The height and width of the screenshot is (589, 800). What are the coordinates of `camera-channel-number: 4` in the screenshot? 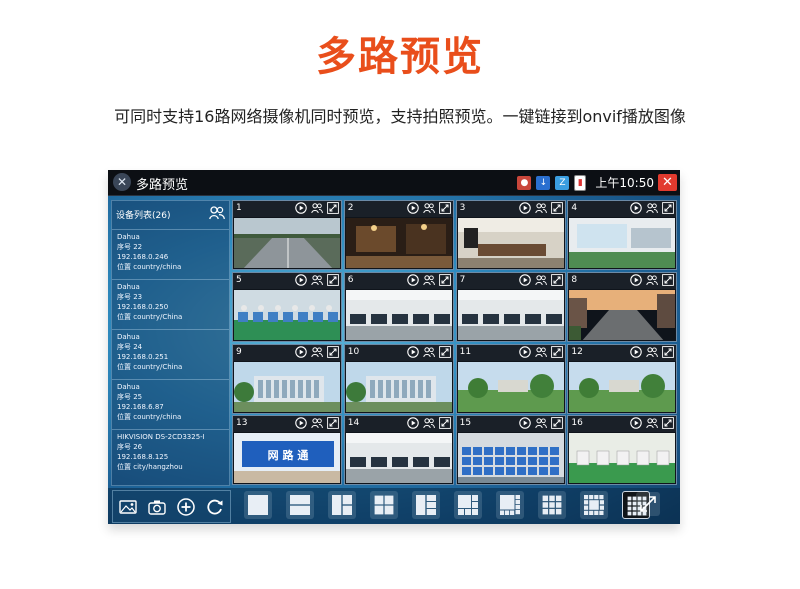 It's located at (574, 208).